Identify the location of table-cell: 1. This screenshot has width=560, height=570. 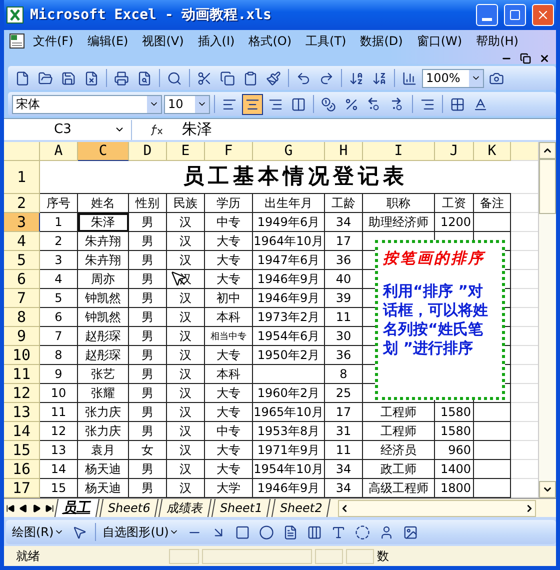
(59, 222).